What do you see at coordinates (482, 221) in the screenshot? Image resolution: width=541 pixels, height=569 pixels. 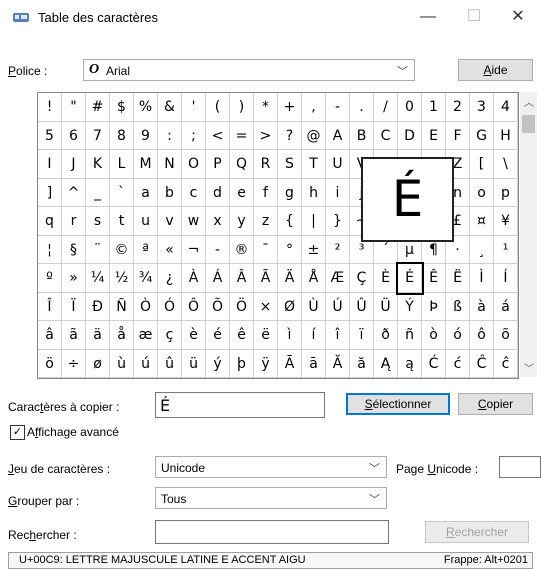 I see `character-cell: ¤` at bounding box center [482, 221].